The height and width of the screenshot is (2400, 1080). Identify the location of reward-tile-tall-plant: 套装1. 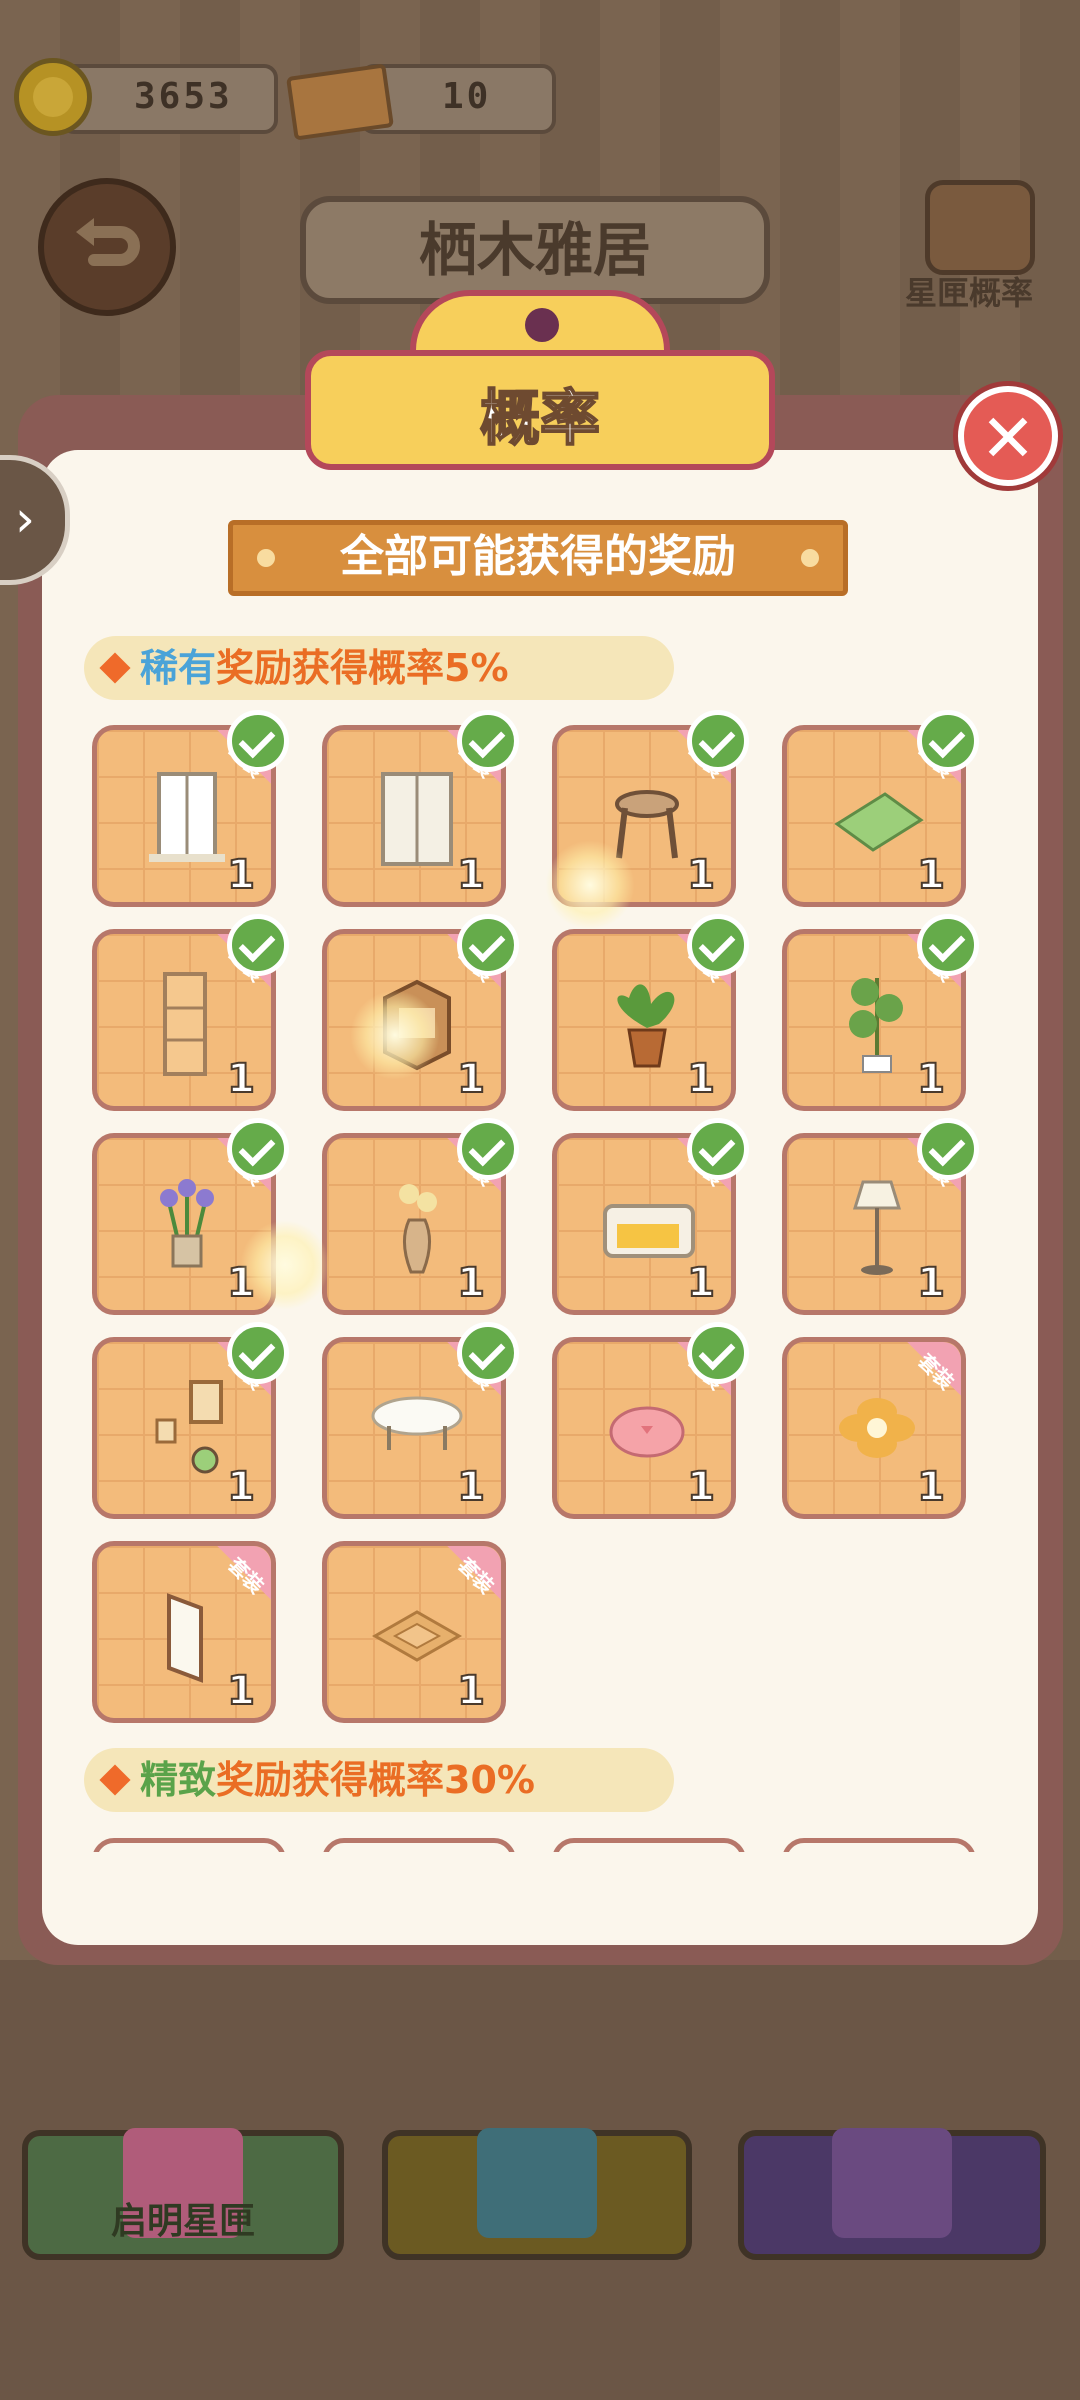
(880, 1012).